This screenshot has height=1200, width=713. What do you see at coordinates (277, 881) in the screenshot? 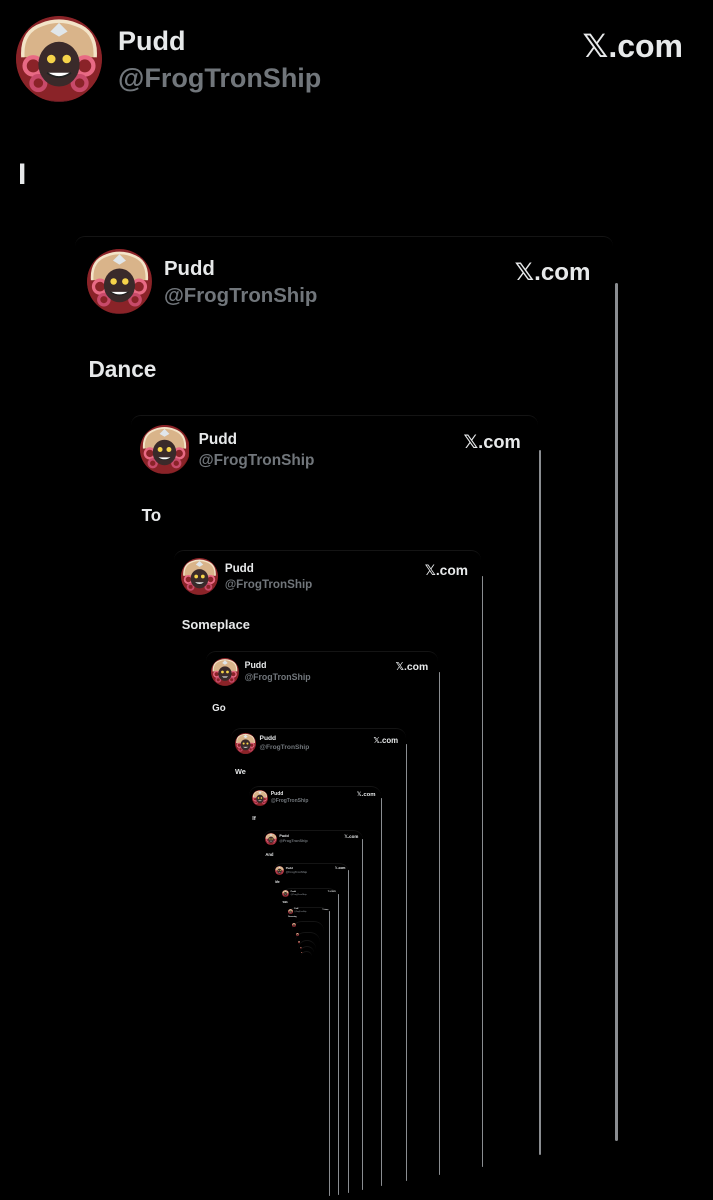
I see `tweet-text: Me` at bounding box center [277, 881].